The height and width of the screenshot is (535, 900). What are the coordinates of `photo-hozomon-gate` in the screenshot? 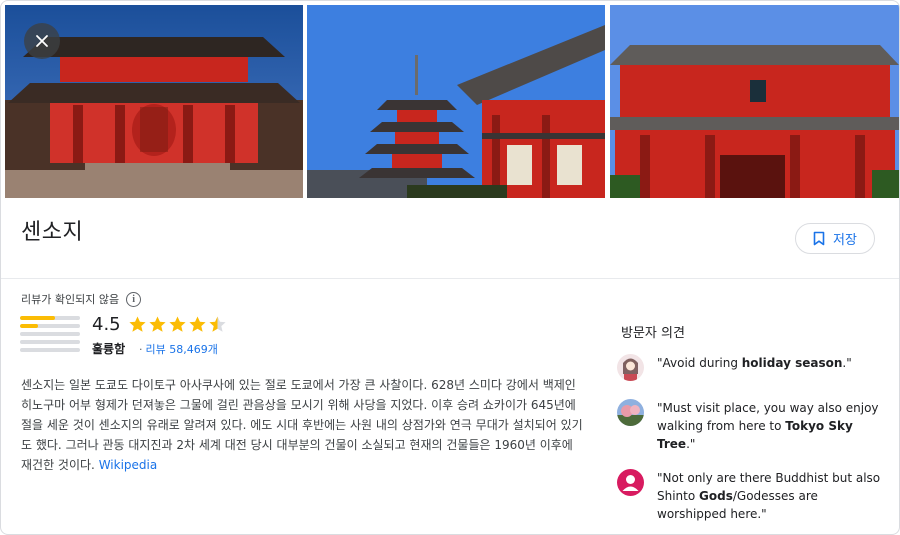 It's located at (754, 101).